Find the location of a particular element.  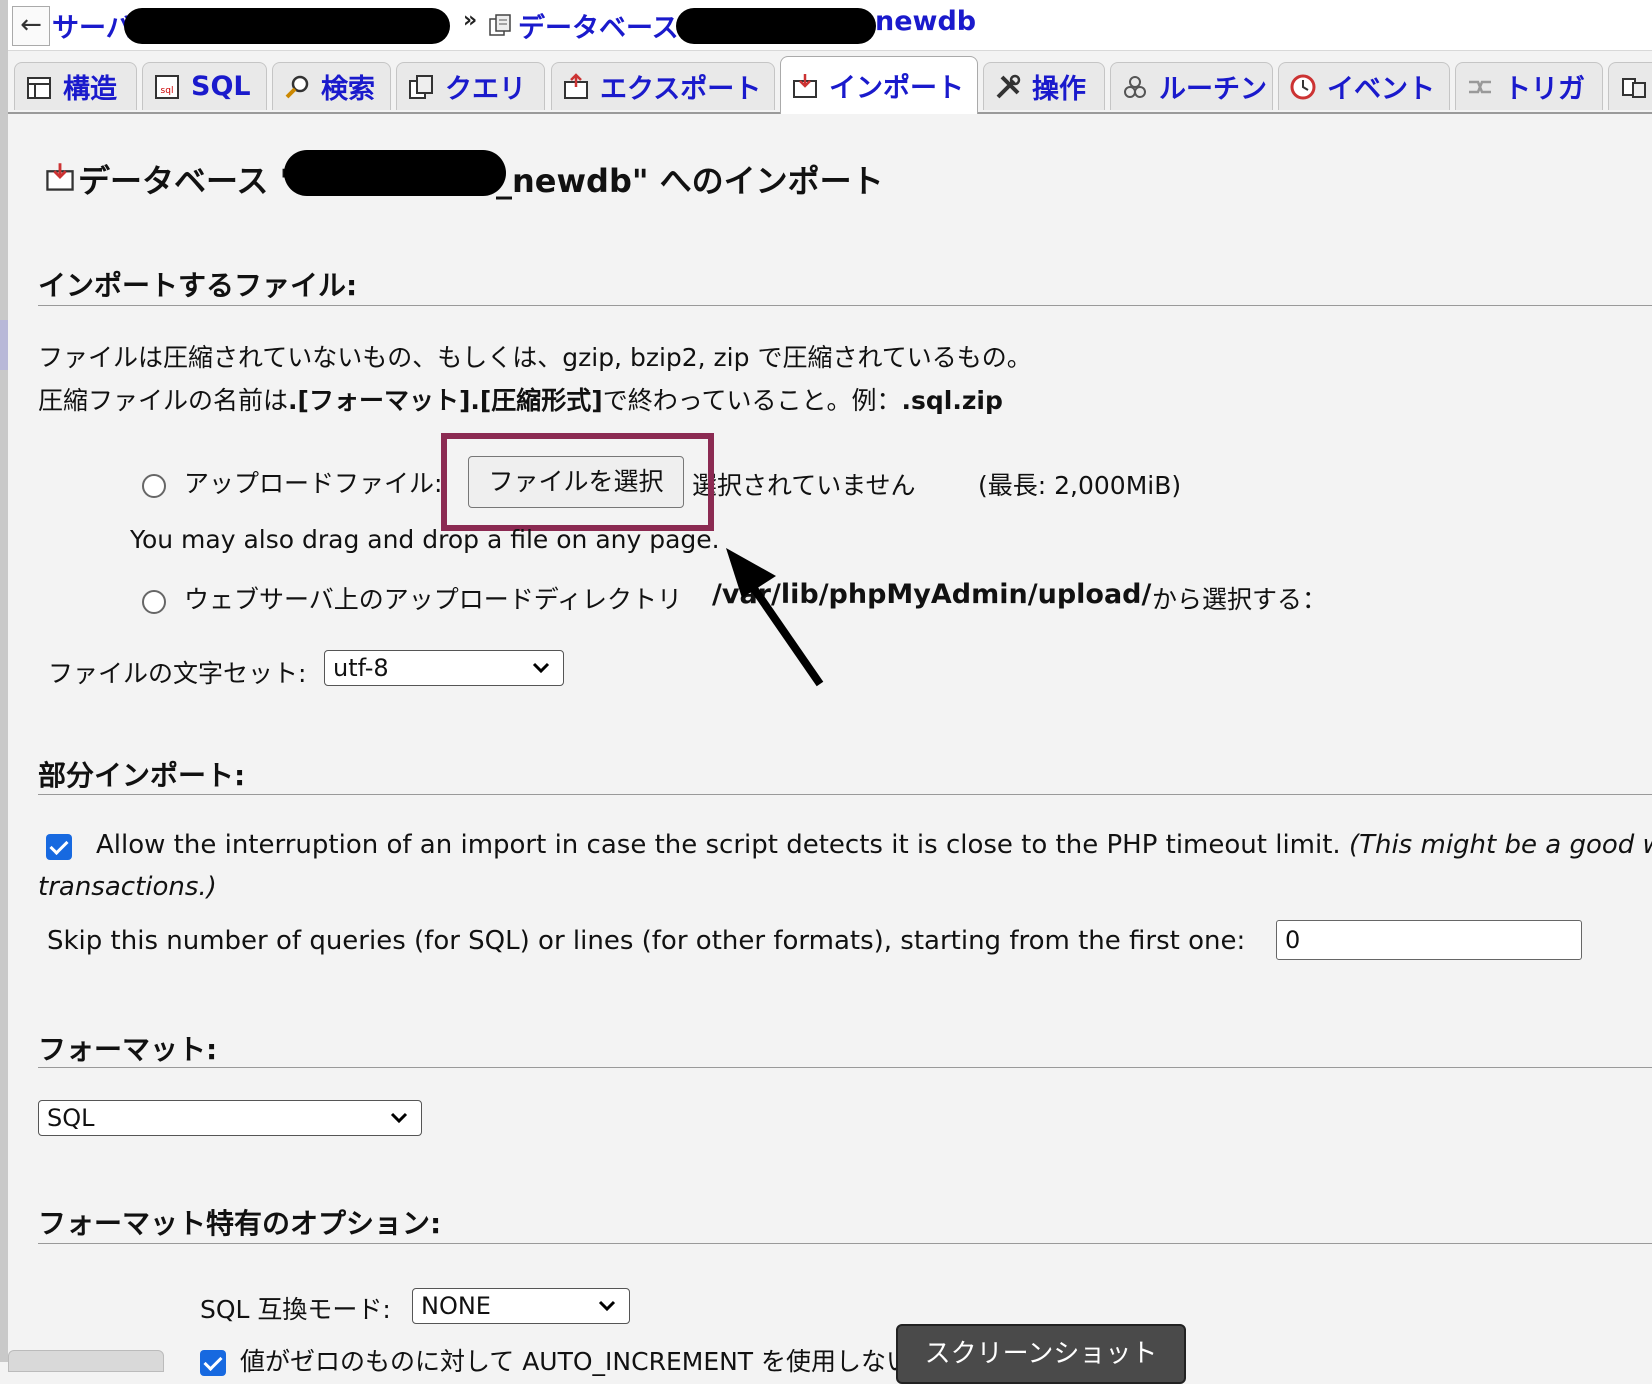

redacted-database-name is located at coordinates (776, 26).